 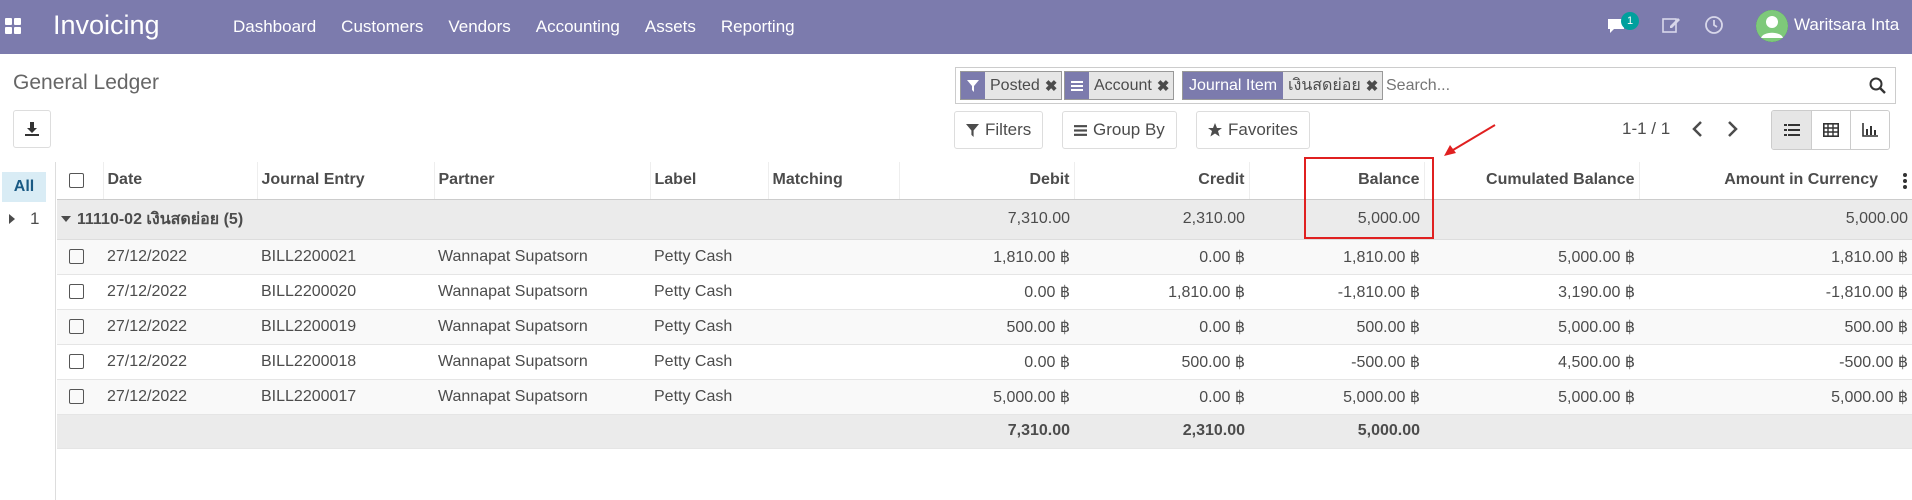 I want to click on graph-view-button, so click(x=1869, y=130).